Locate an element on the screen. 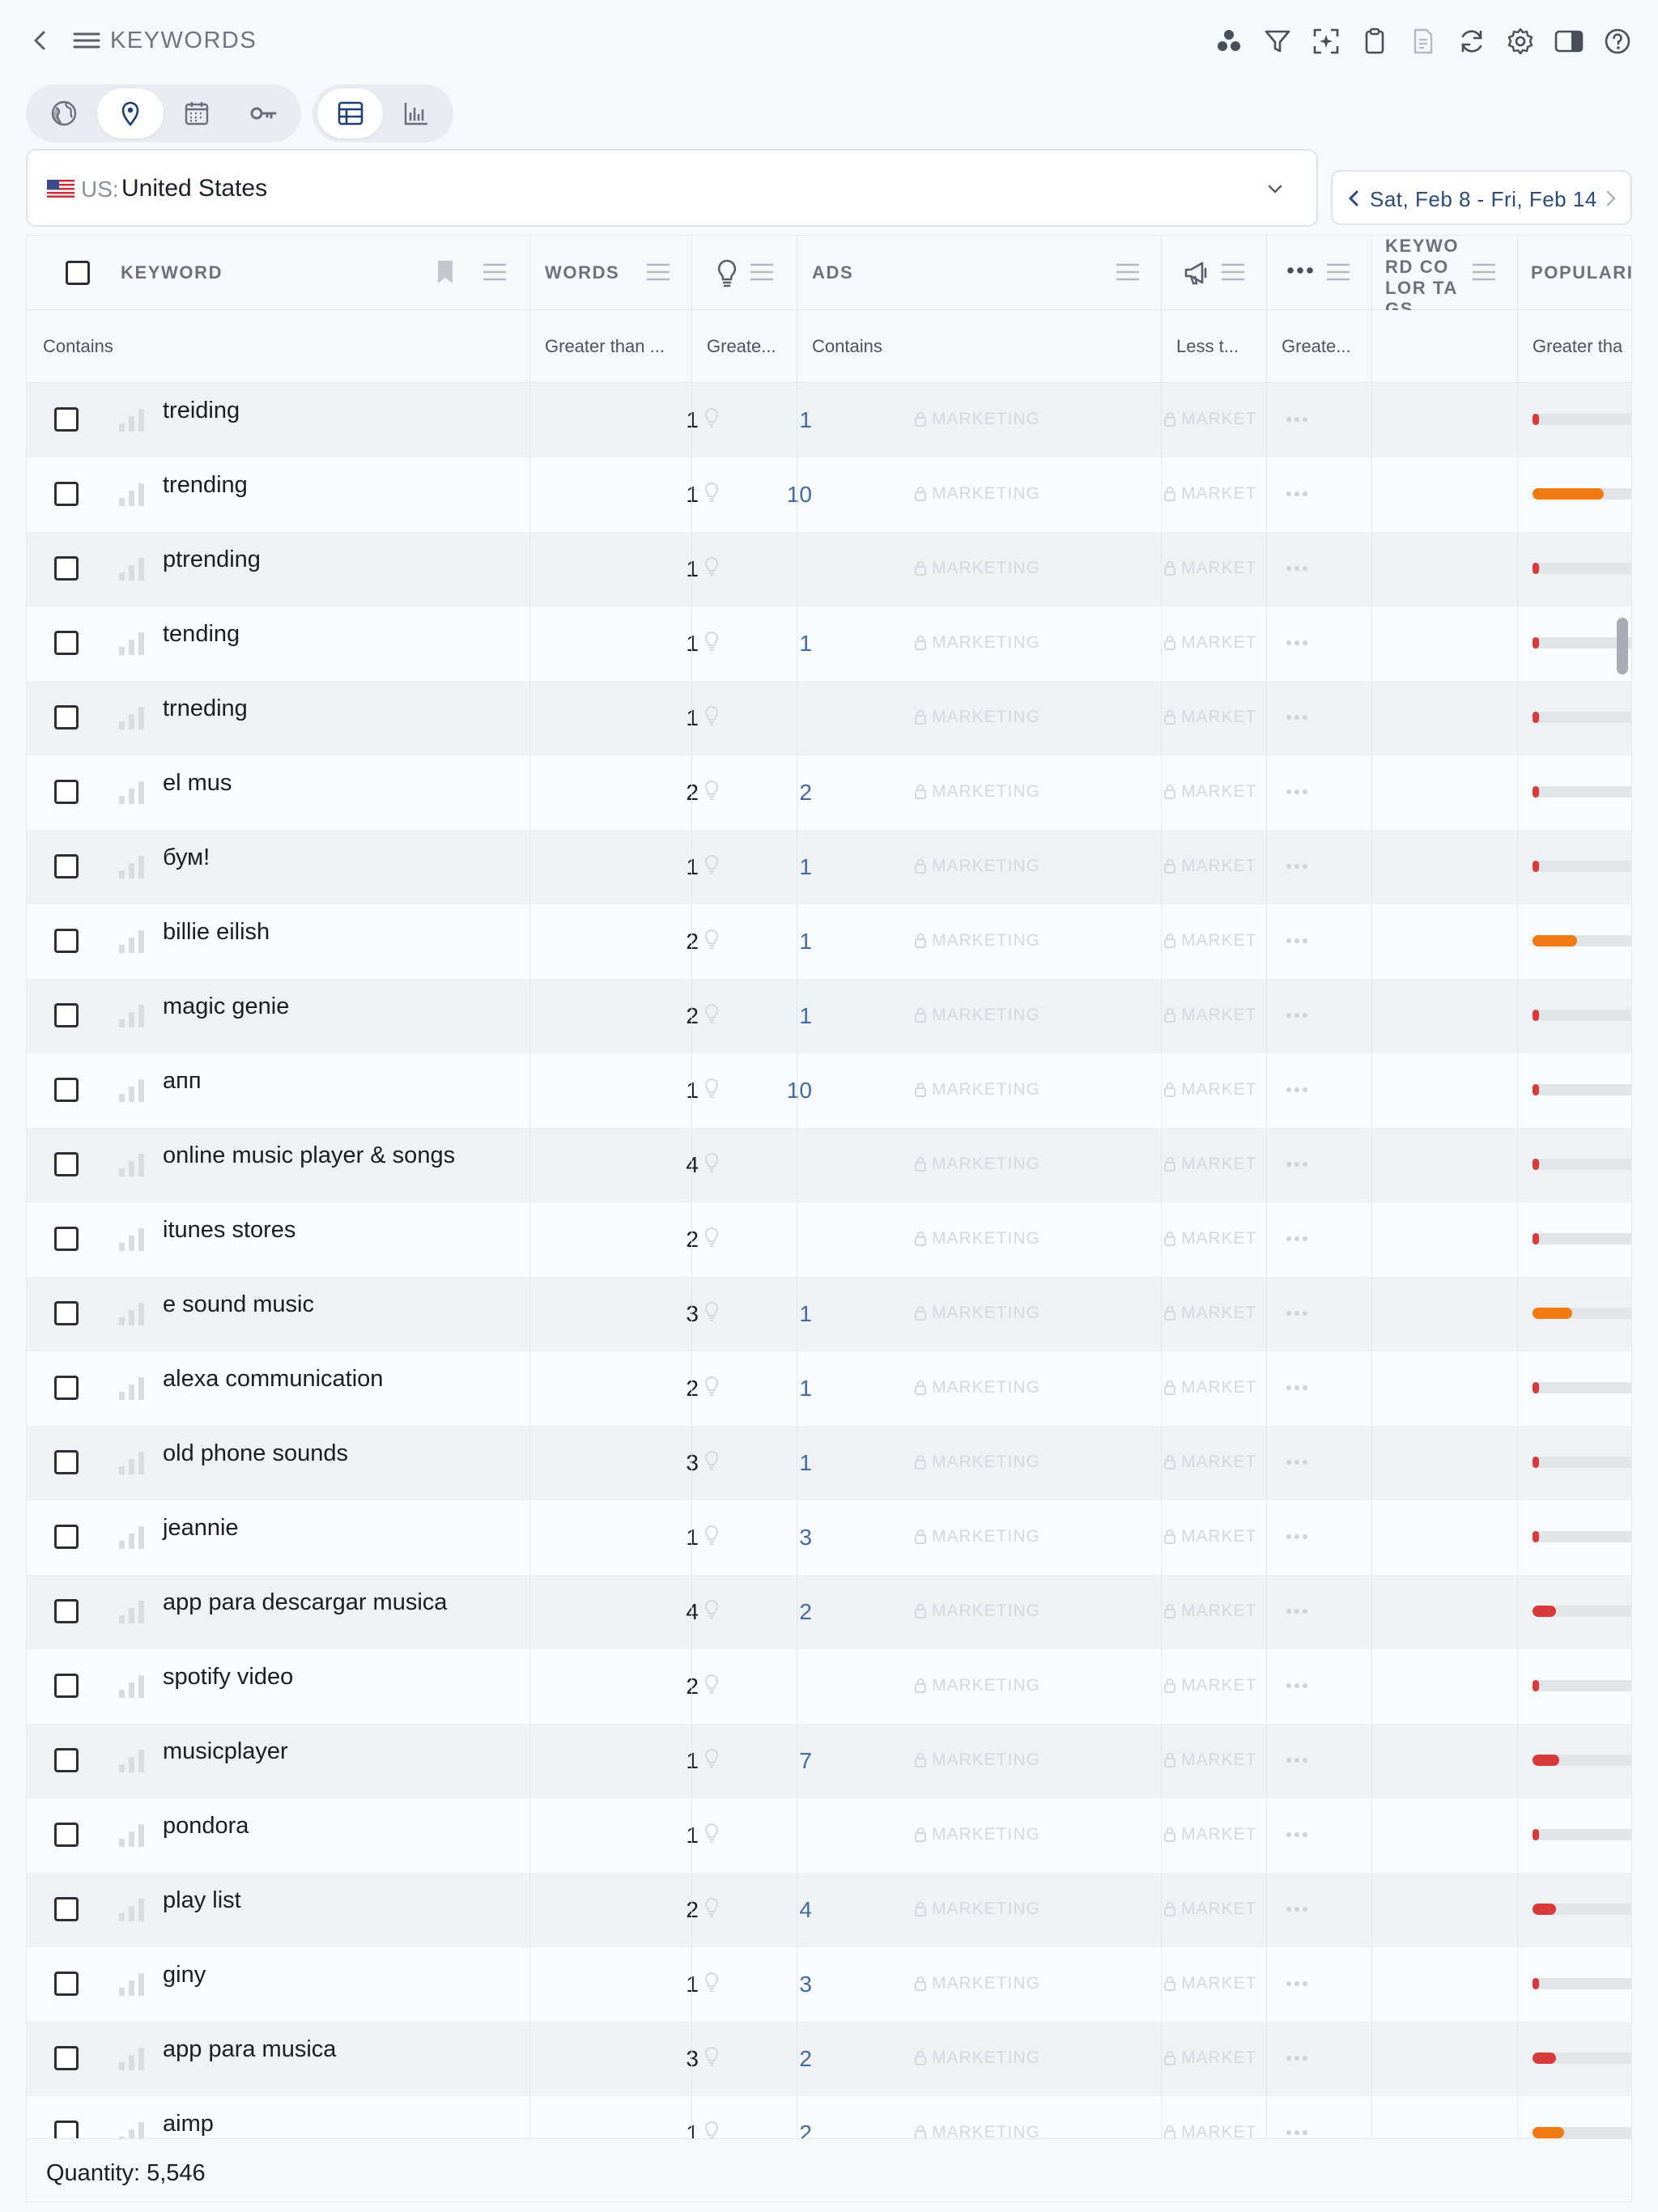 The image size is (1658, 2212). table-row: ptrending 1 MARKETING MARKET is located at coordinates (829, 569).